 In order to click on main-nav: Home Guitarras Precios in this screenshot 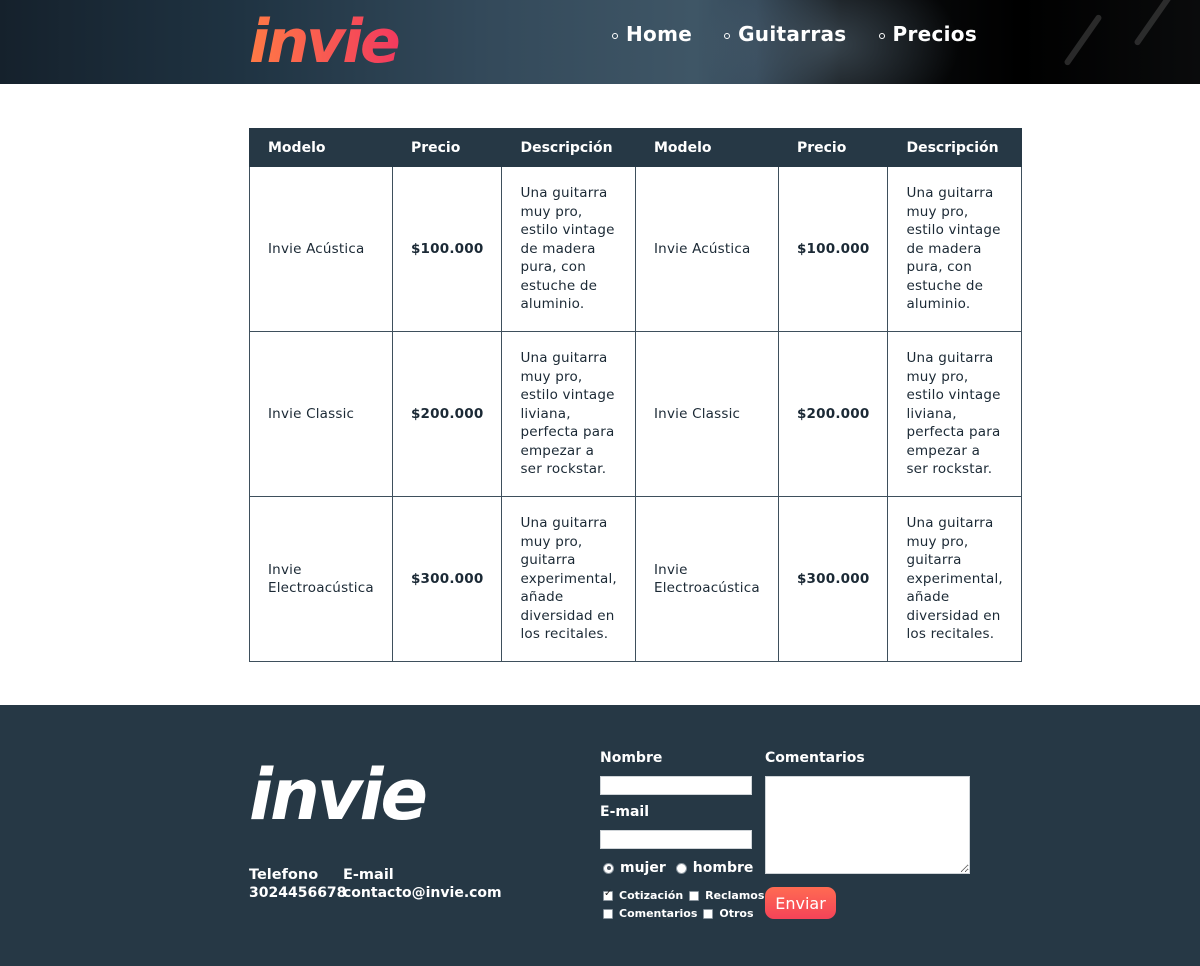, I will do `click(810, 34)`.